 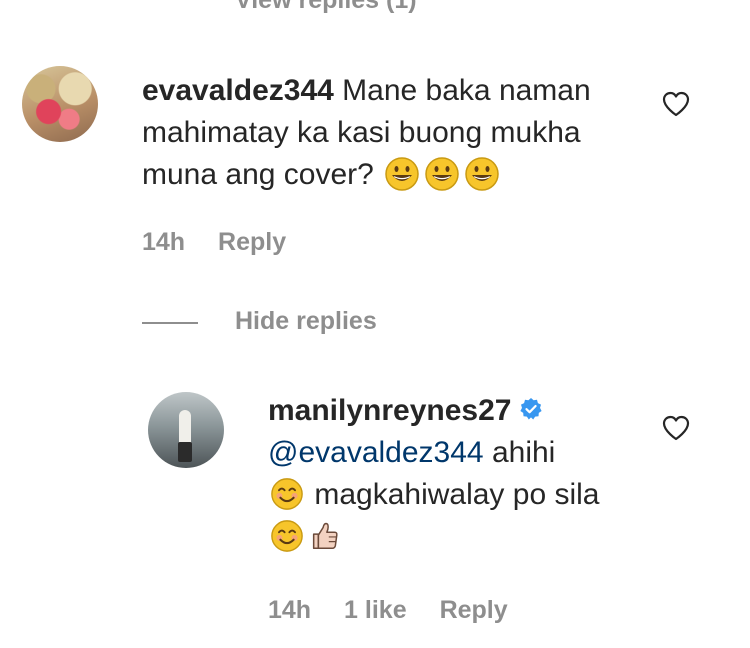 What do you see at coordinates (325, 536) in the screenshot?
I see `thumbs-up-icon` at bounding box center [325, 536].